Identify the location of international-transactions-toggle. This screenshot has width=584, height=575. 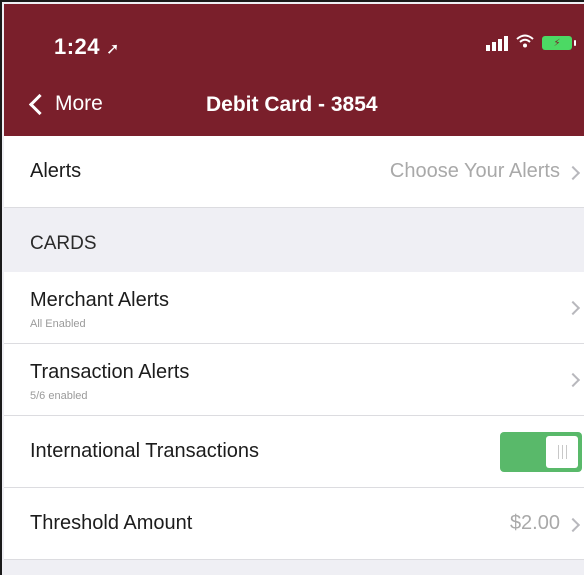
(541, 452).